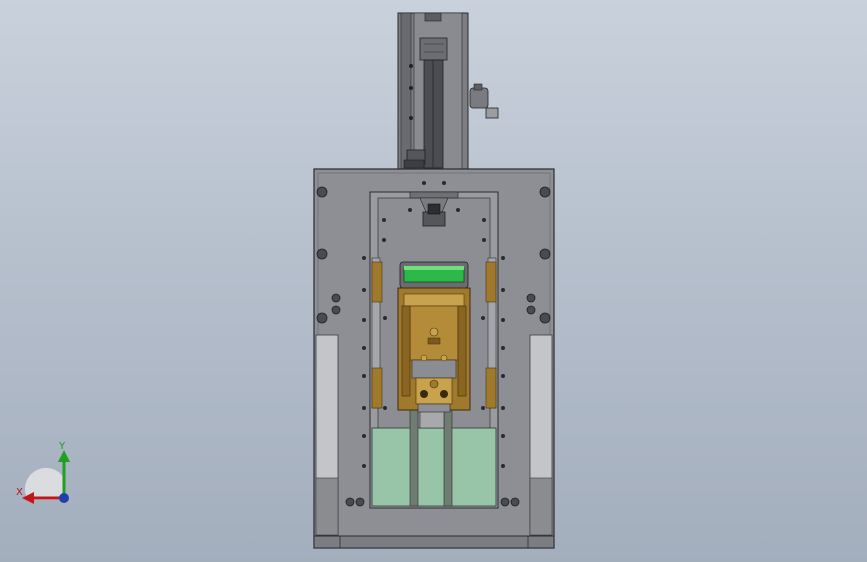 Image resolution: width=867 pixels, height=562 pixels. I want to click on air-fitting, so click(484, 101).